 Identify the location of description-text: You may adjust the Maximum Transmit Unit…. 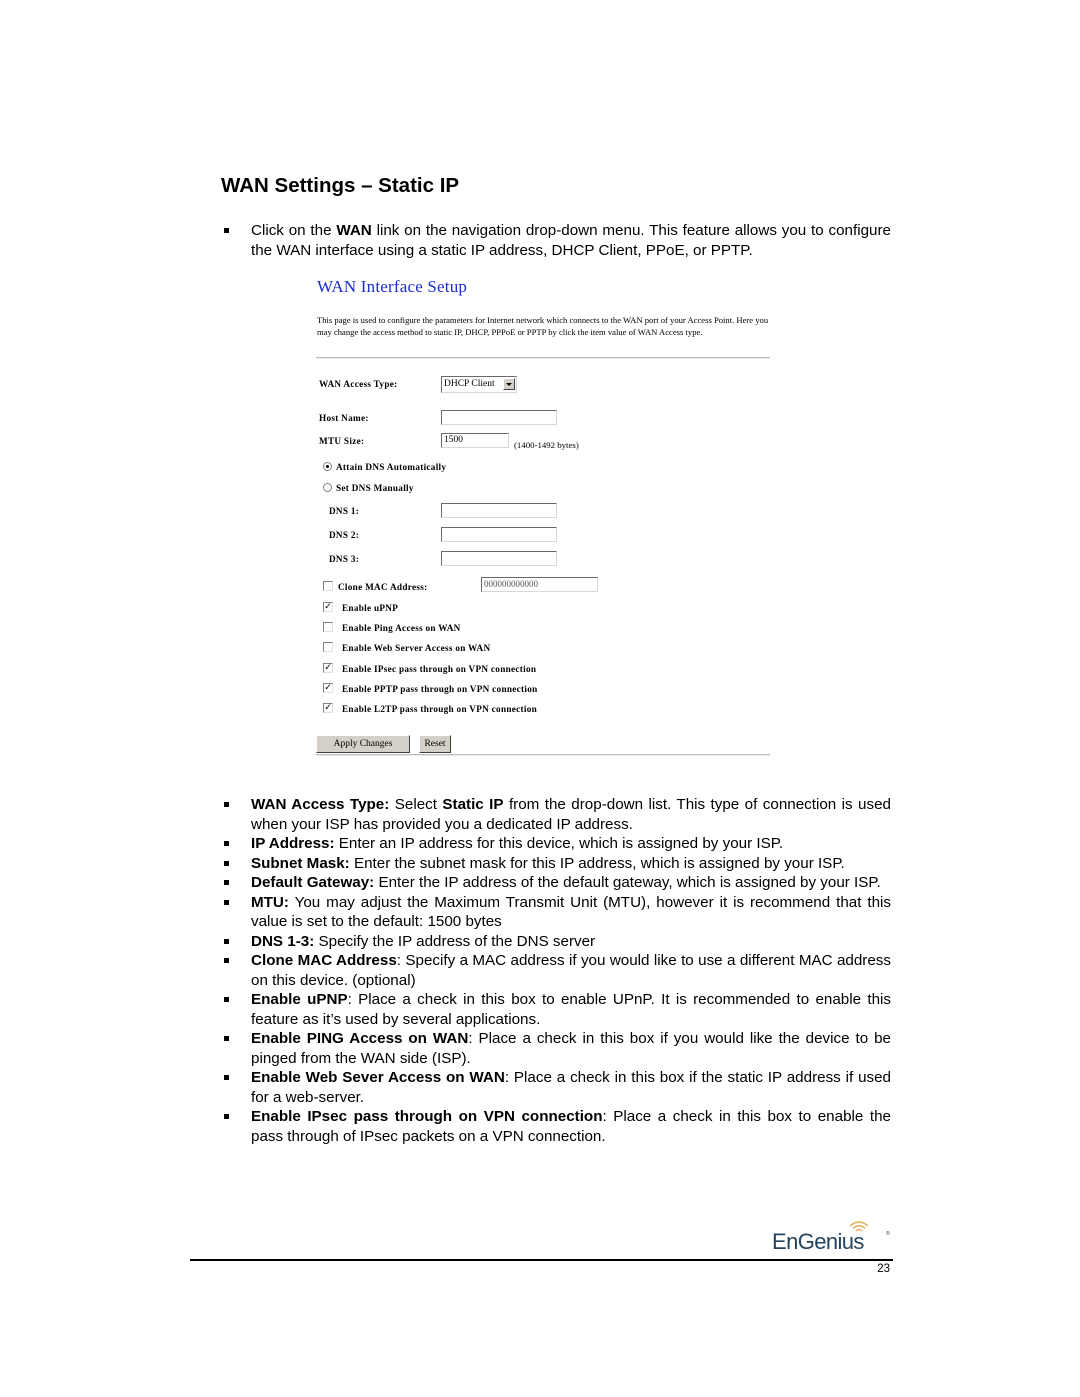
(571, 912).